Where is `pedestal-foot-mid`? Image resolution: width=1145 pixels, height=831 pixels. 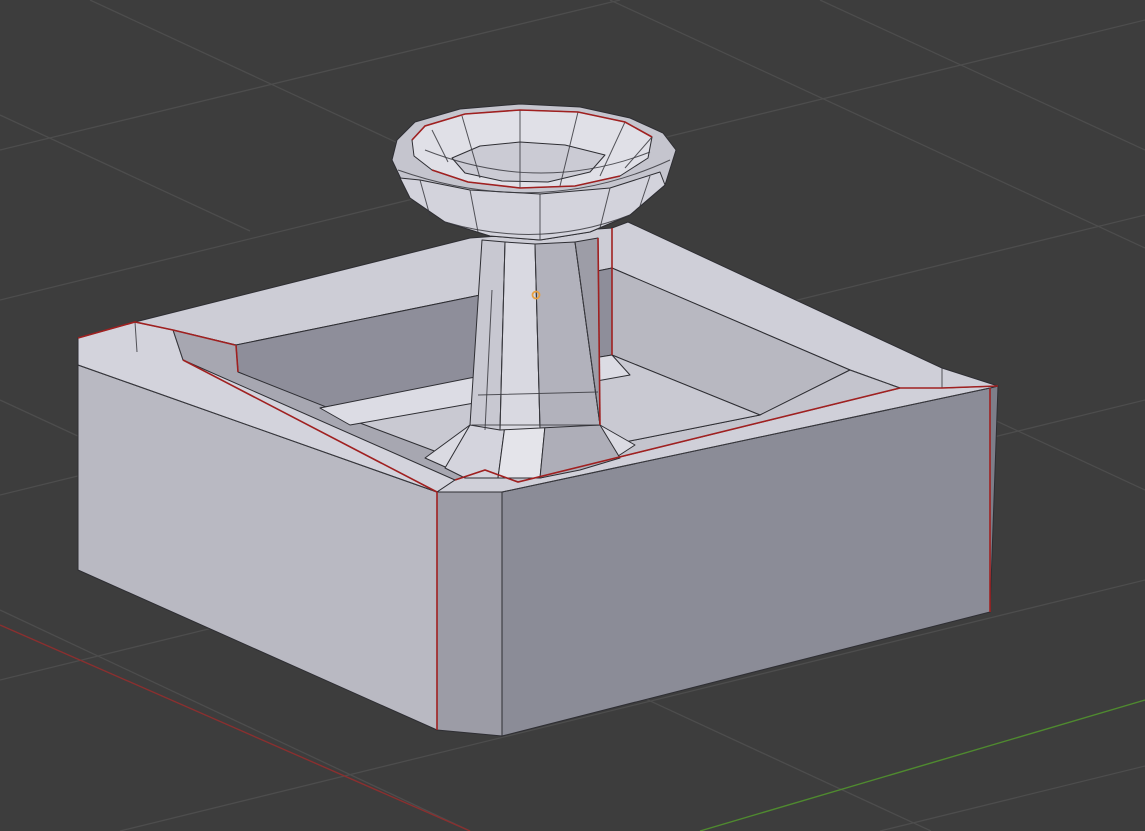
pedestal-foot-mid is located at coordinates (521, 451).